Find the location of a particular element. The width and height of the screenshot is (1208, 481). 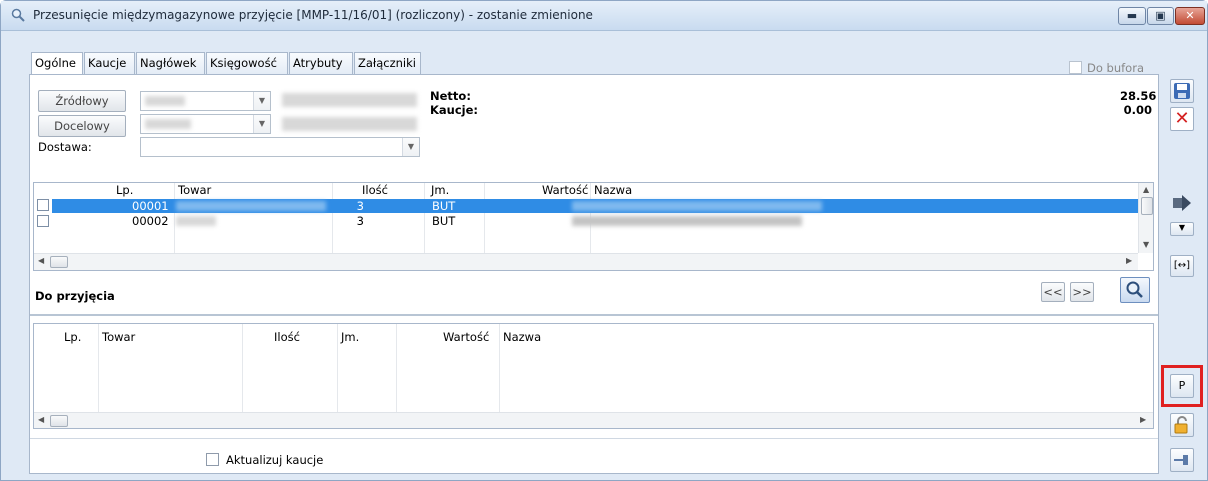

magnifier-app-icon is located at coordinates (18, 15).